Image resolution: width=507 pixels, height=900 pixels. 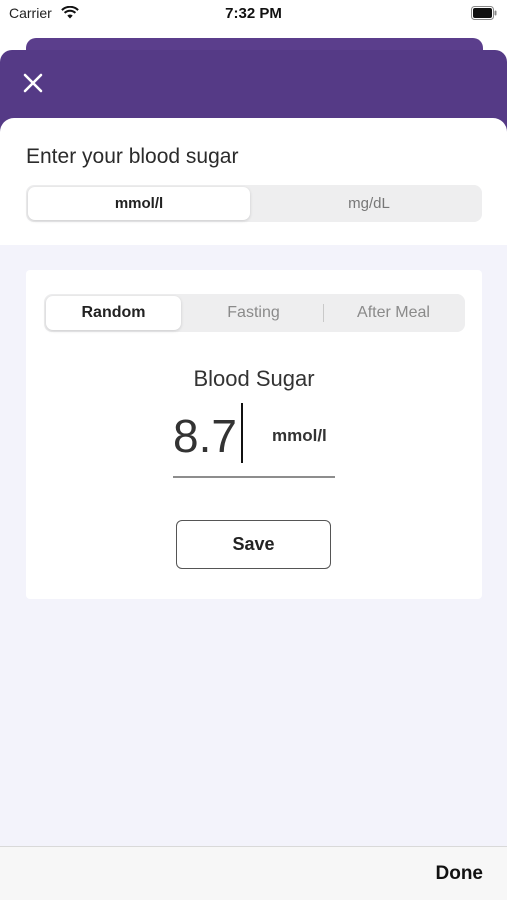 I want to click on measurement-type-control: Random Fasting After Meal, so click(x=254, y=313).